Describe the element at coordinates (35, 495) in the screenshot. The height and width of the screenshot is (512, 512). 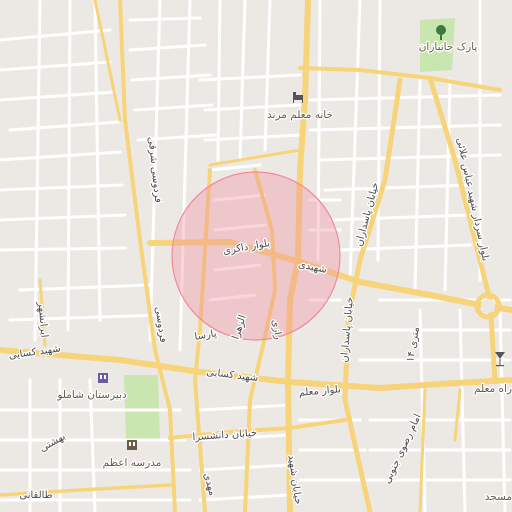
I see `taleghani-label: طالقانی` at that location.